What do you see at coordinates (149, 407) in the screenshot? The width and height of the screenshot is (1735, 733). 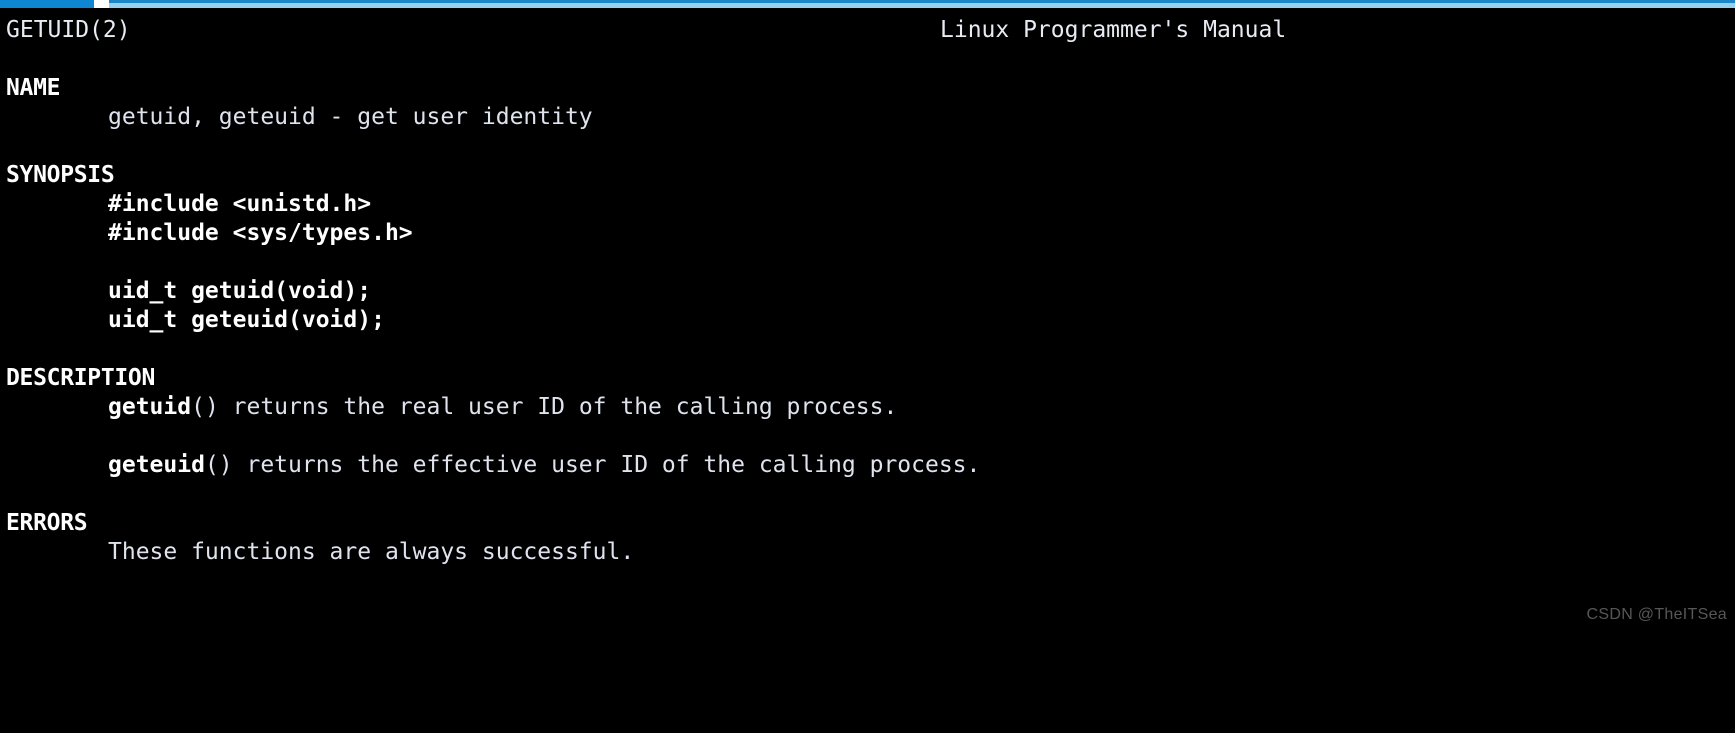 I see `description-getuid-function-name: getuid` at bounding box center [149, 407].